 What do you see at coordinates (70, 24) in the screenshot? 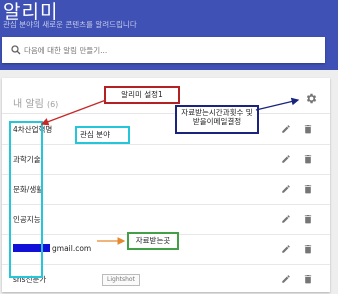
I see `app-subtitle: 관심 분야의 새로운 콘텐츠를 알려드립니다` at bounding box center [70, 24].